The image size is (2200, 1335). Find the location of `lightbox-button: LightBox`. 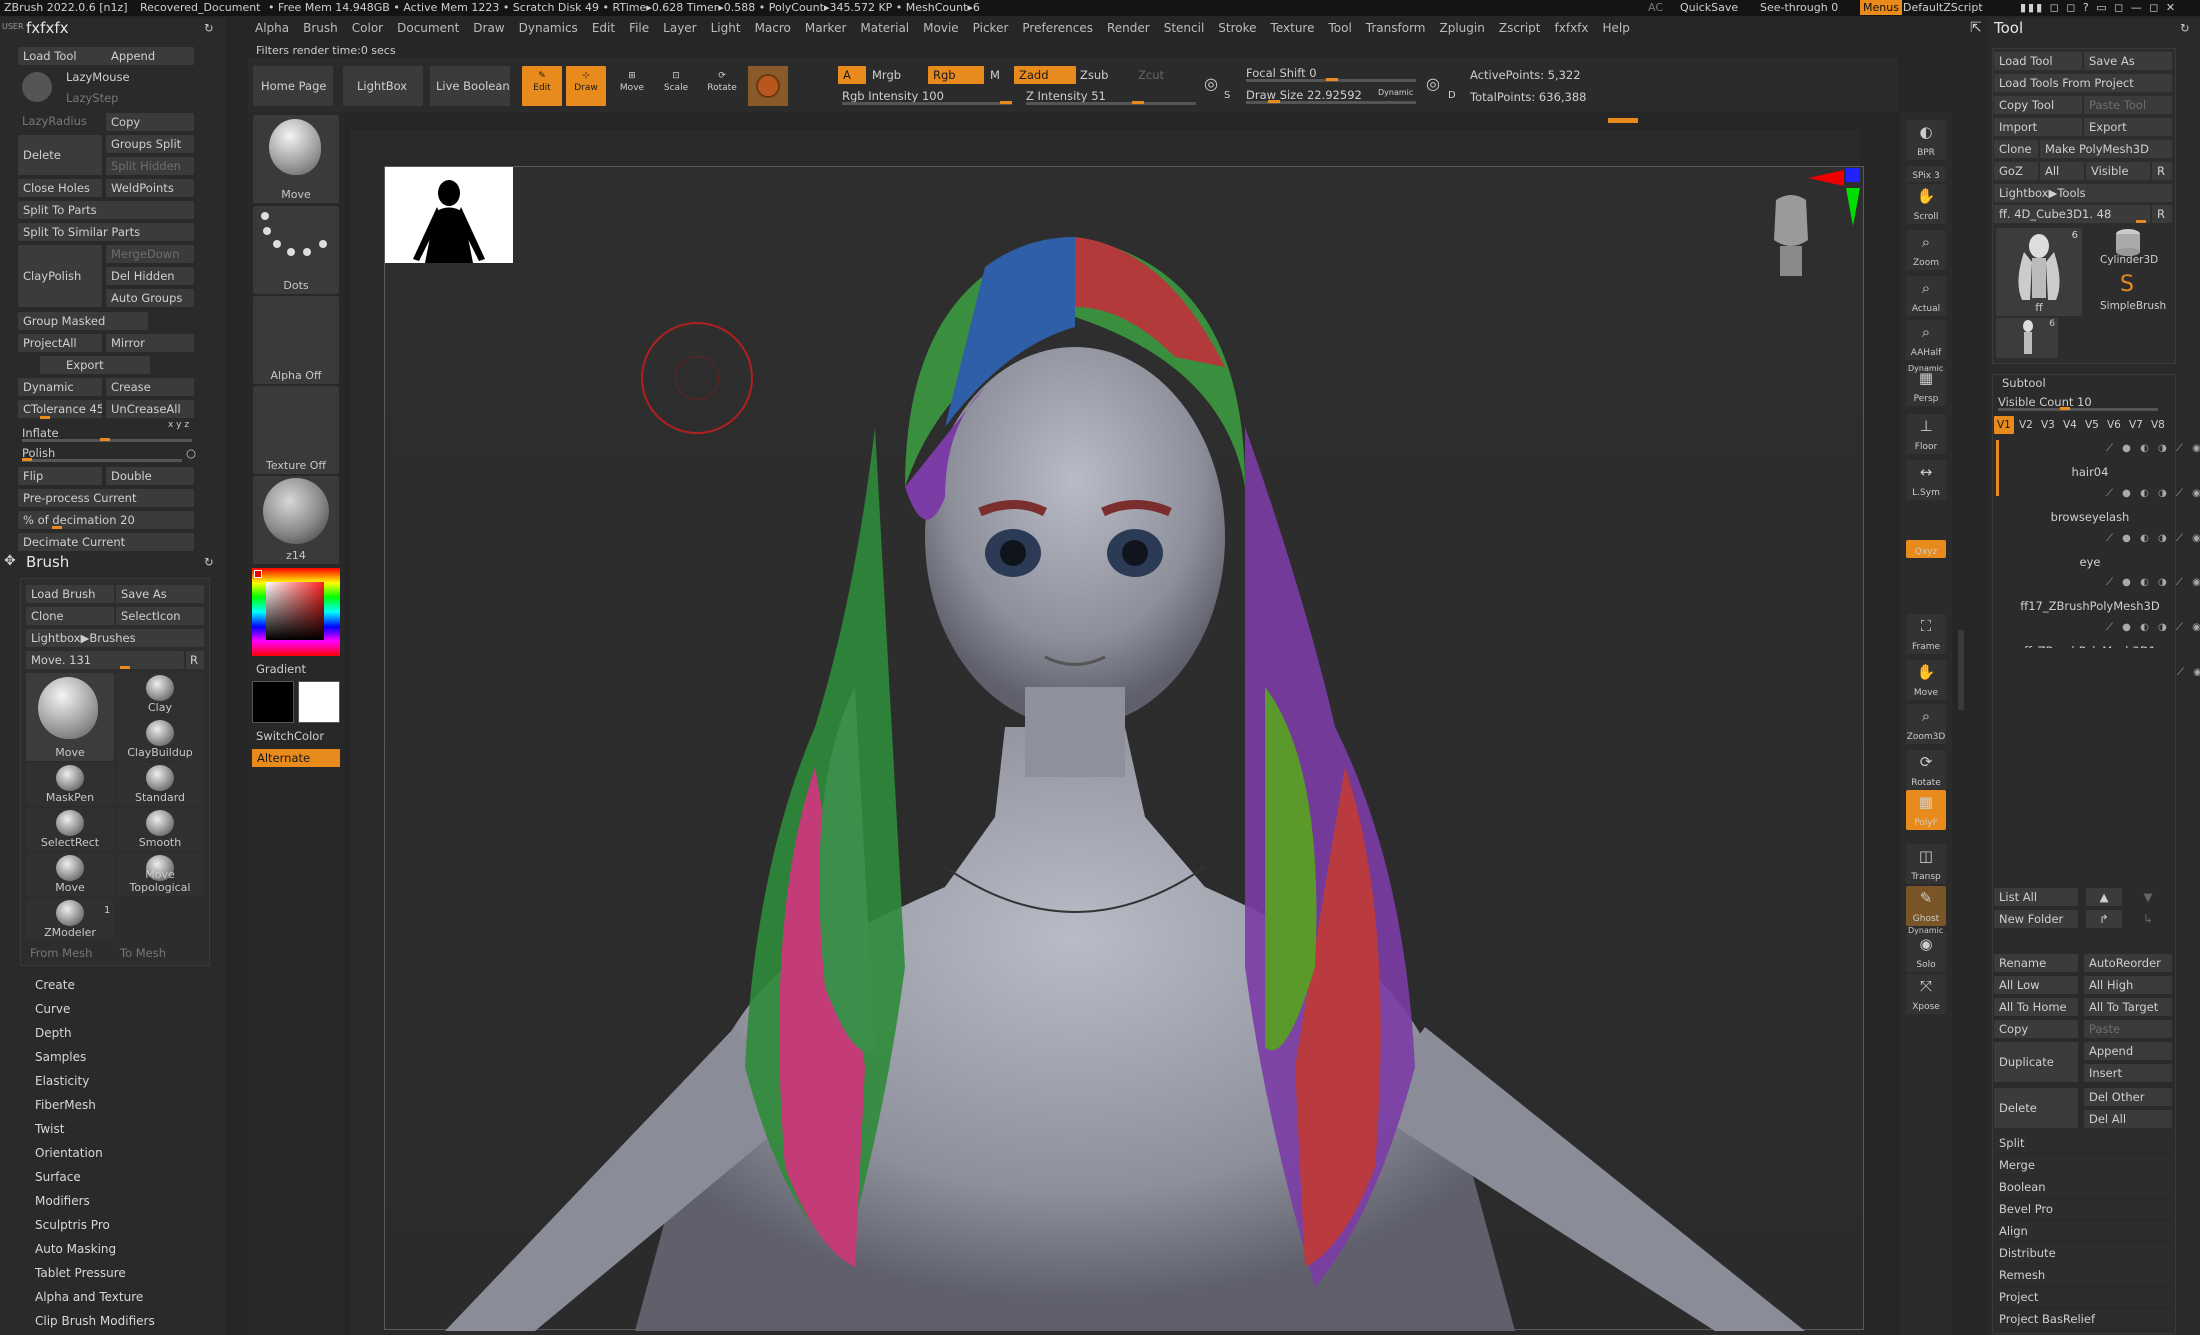

lightbox-button: LightBox is located at coordinates (383, 86).